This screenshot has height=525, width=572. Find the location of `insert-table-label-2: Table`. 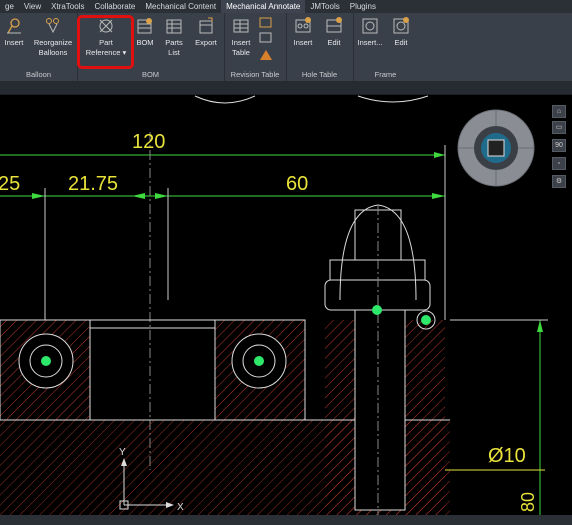

insert-table-label-2: Table is located at coordinates (241, 52).